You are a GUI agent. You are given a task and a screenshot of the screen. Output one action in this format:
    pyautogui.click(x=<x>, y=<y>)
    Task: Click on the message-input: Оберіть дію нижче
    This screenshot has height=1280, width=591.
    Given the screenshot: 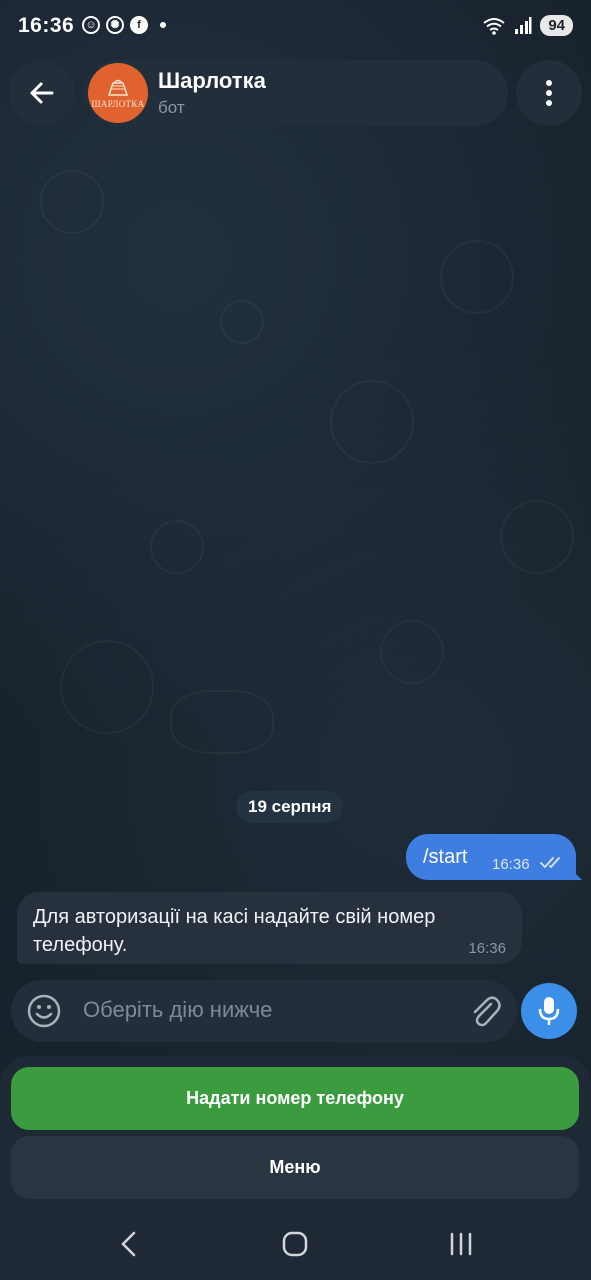 What is the action you would take?
    pyautogui.click(x=177, y=1010)
    